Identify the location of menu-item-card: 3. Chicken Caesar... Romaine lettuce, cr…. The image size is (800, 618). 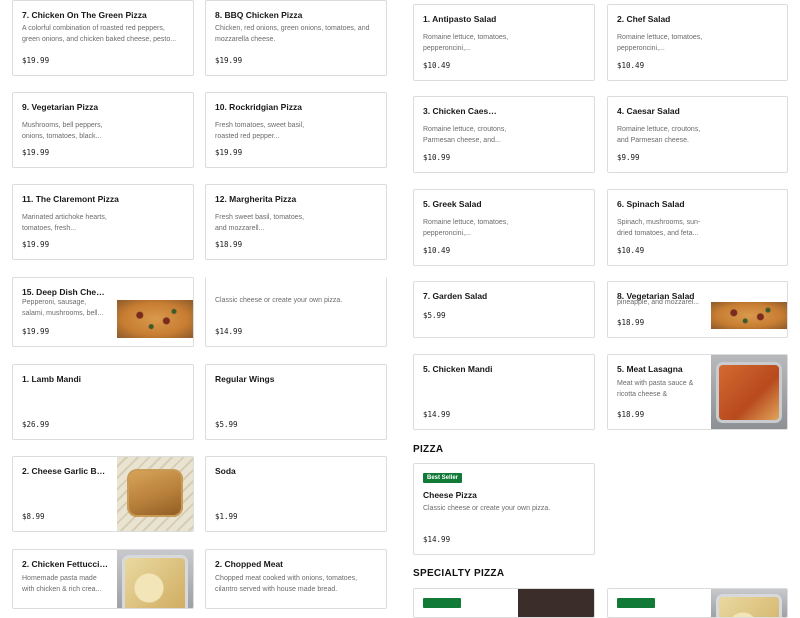
(504, 134).